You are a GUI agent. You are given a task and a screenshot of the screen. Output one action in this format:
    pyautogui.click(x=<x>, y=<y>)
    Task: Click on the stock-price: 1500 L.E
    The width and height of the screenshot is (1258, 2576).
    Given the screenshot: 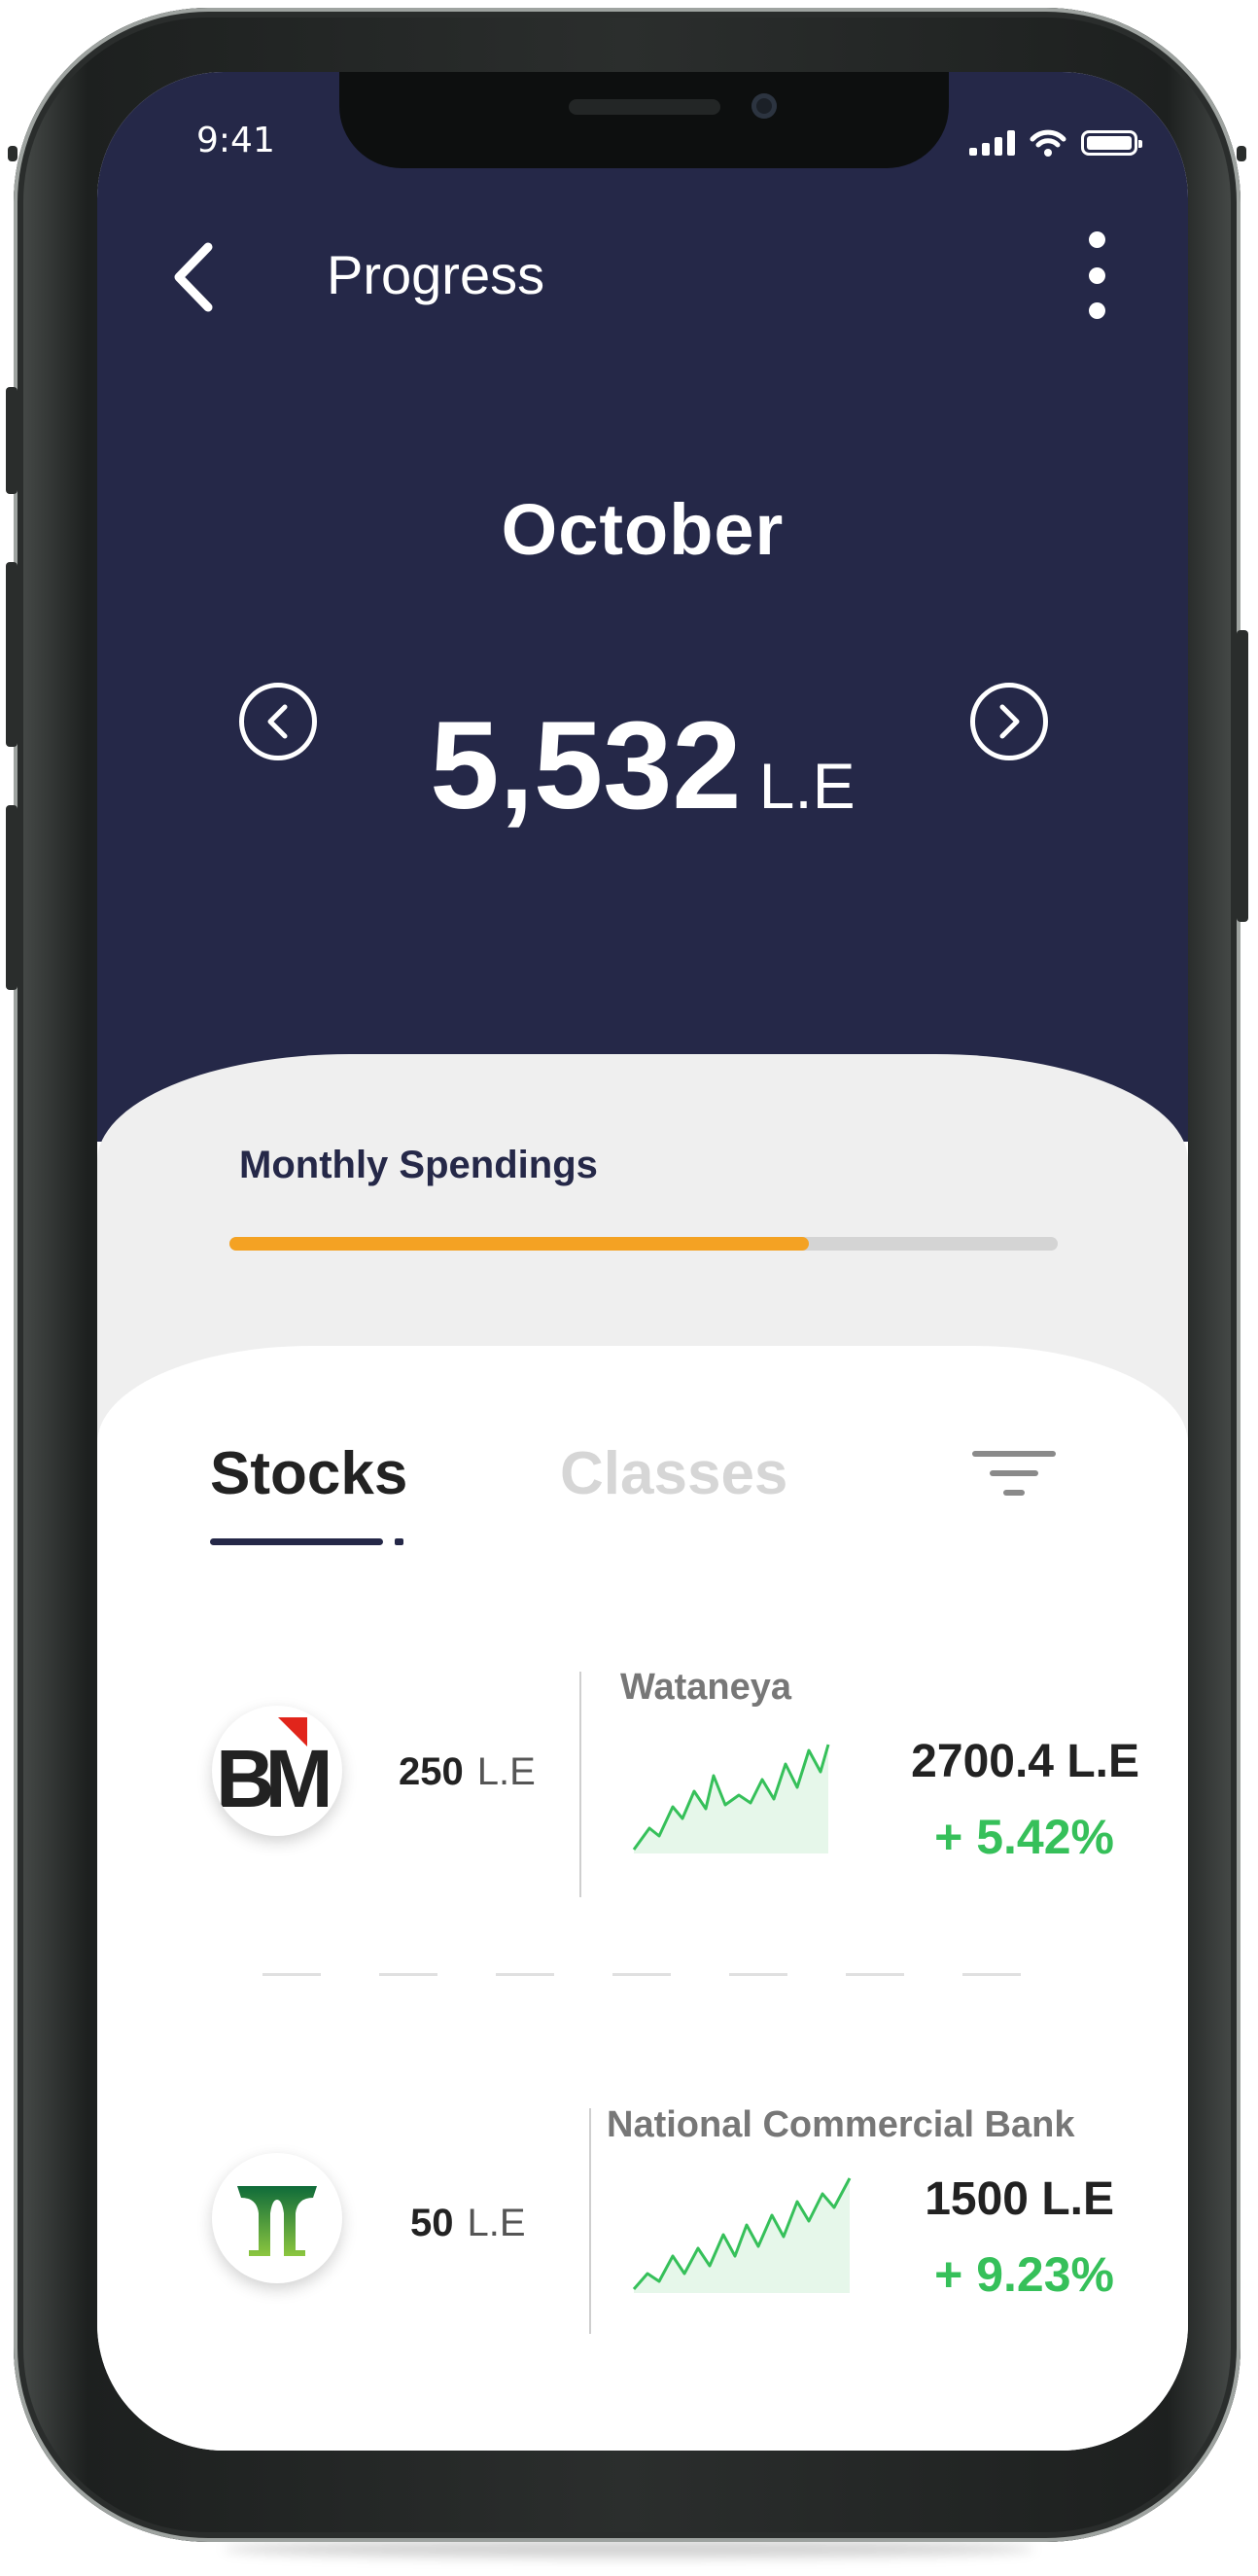 What is the action you would take?
    pyautogui.click(x=1020, y=2199)
    